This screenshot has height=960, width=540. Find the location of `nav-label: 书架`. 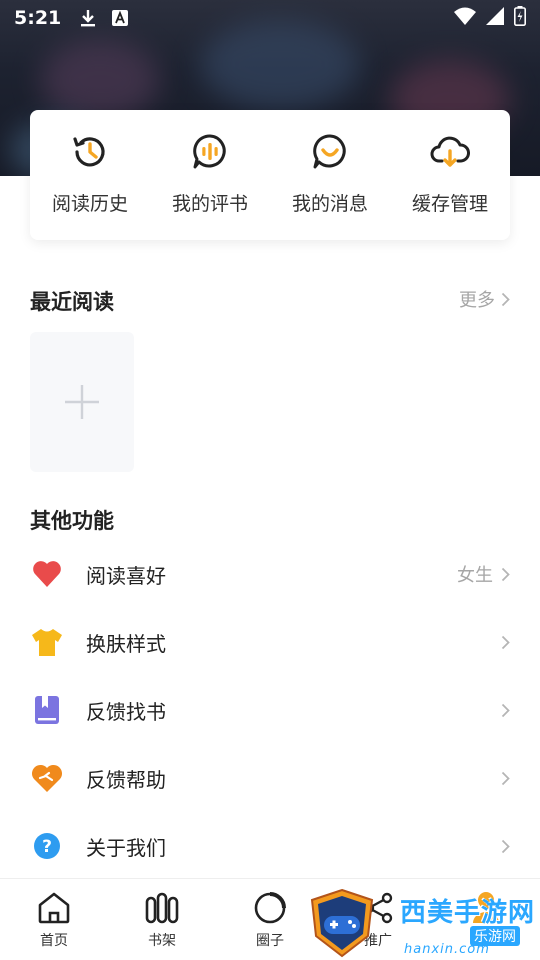

nav-label: 书架 is located at coordinates (162, 941).